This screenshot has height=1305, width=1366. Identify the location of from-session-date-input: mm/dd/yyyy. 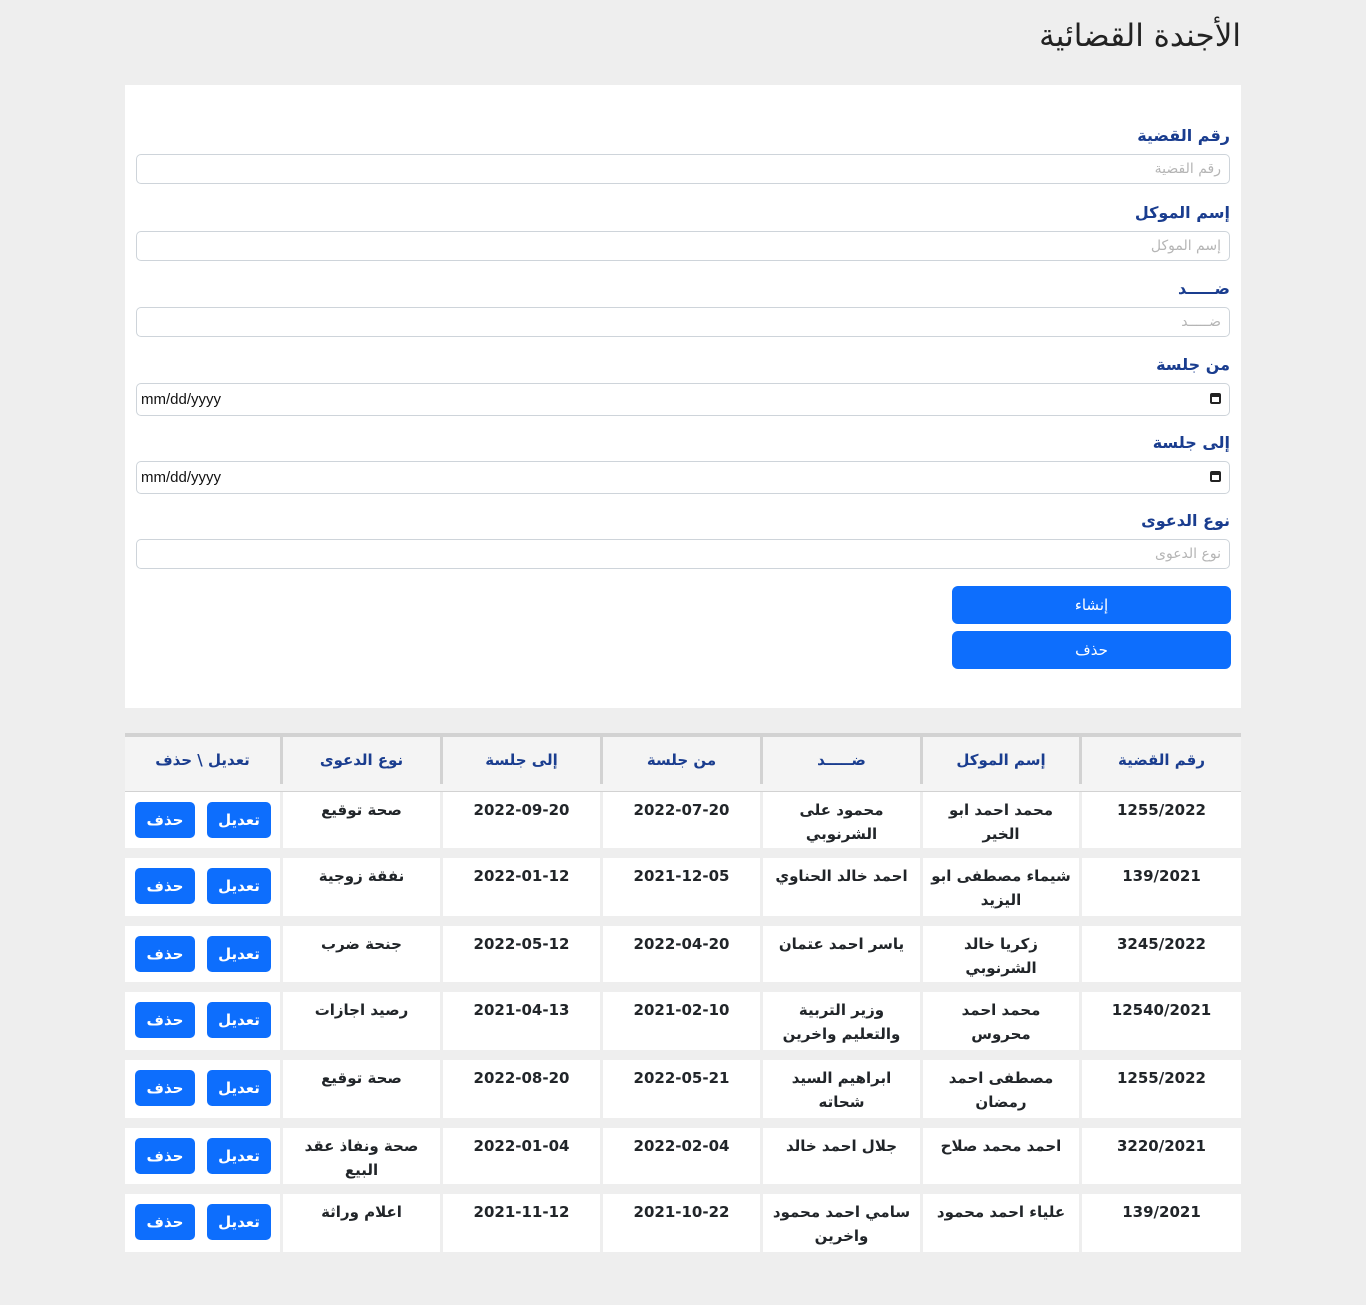
(683, 399).